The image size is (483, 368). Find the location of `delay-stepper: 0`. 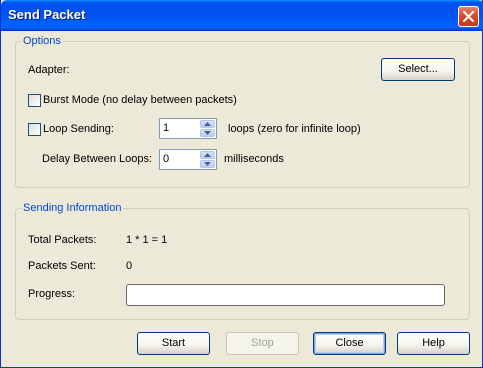

delay-stepper: 0 is located at coordinates (188, 159).